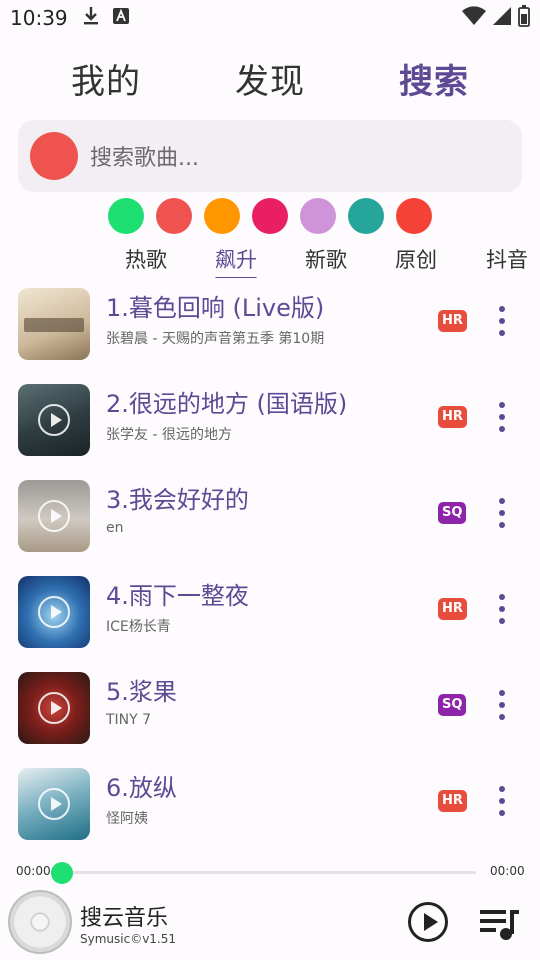  I want to click on song-title: 1.暮色回响 (Live版), so click(215, 308).